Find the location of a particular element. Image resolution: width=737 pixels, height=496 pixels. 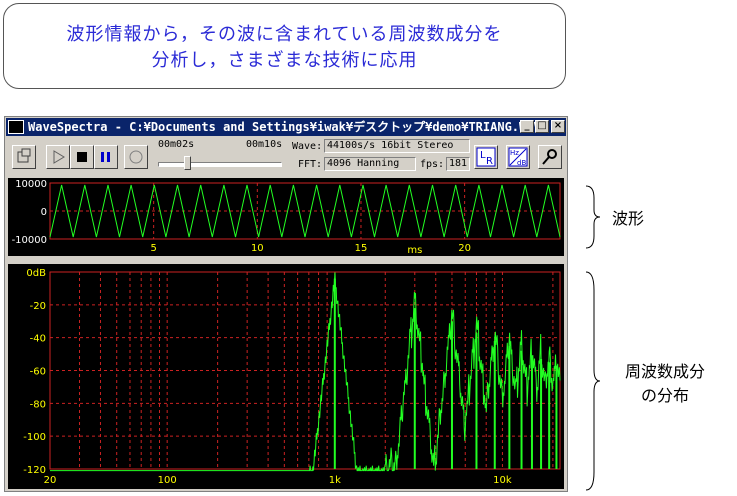

play-icon is located at coordinates (59, 157).